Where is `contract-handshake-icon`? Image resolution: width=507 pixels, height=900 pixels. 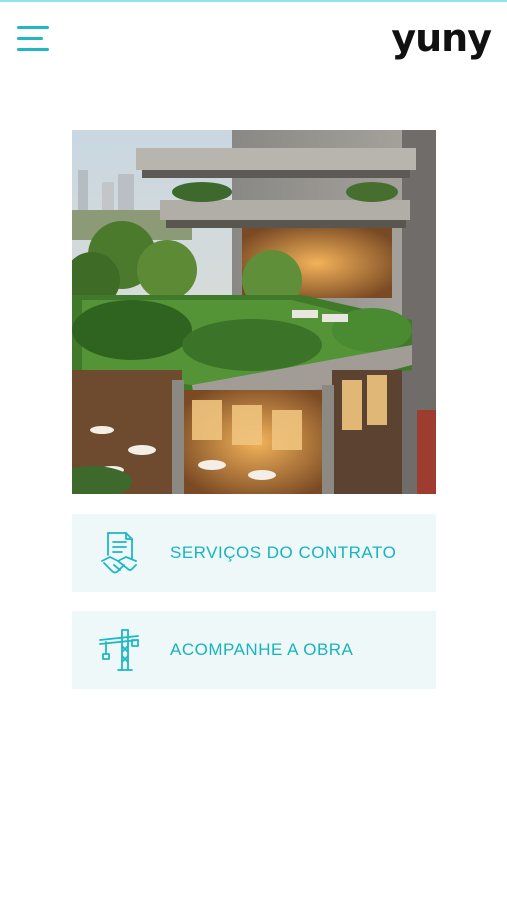 contract-handshake-icon is located at coordinates (120, 553).